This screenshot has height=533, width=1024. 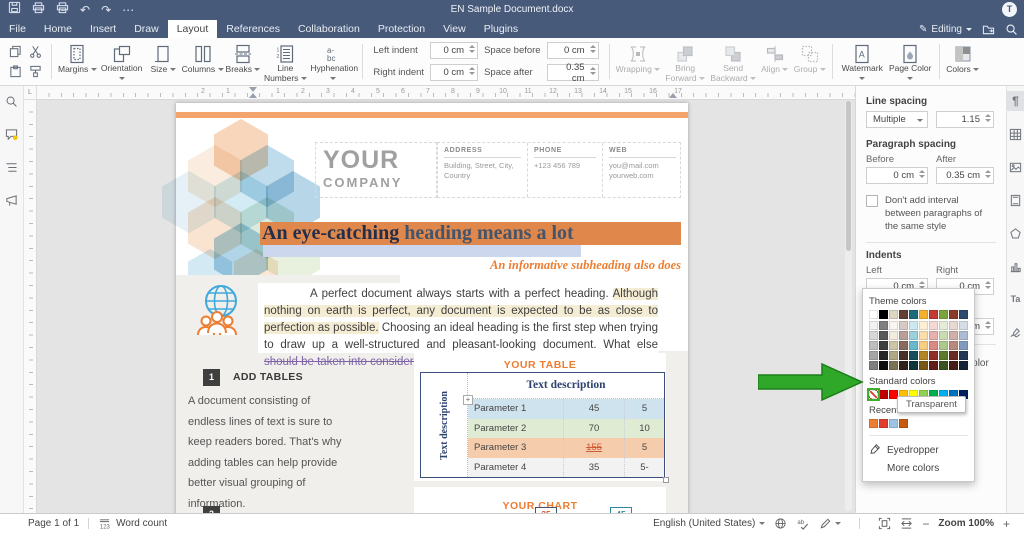 What do you see at coordinates (1015, 332) in the screenshot?
I see `signature-settings-icon` at bounding box center [1015, 332].